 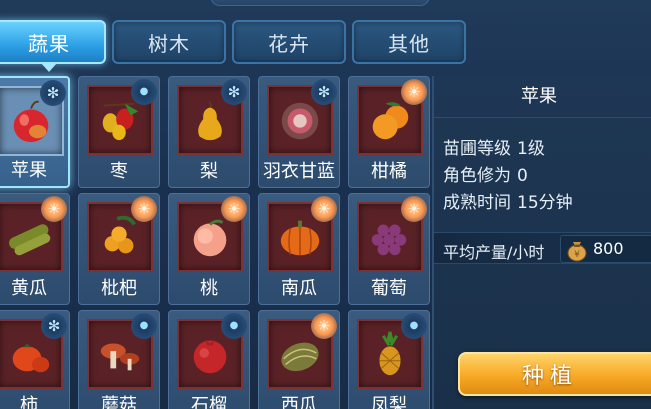 I want to click on seed-item: ☀ 桃, so click(x=209, y=249).